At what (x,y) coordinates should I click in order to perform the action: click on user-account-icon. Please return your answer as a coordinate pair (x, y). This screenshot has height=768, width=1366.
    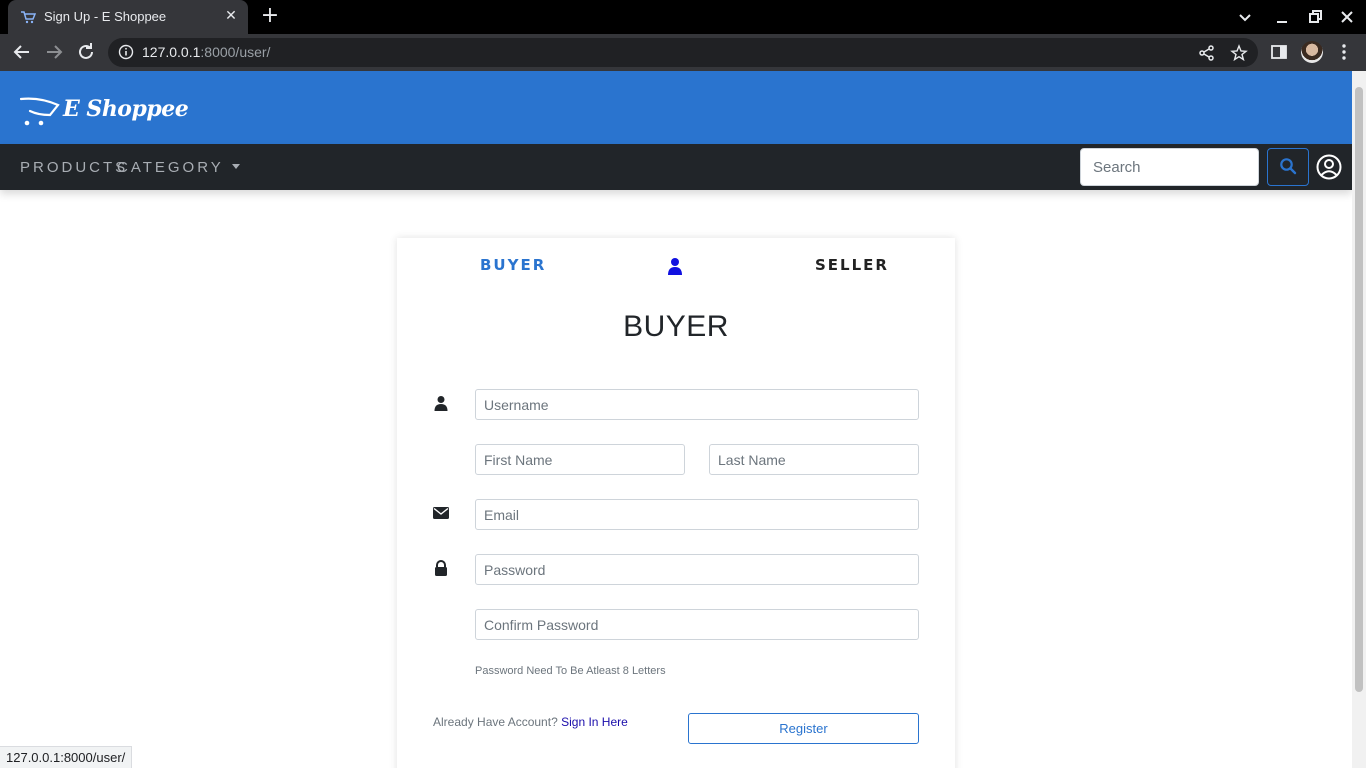
    Looking at the image, I should click on (1329, 167).